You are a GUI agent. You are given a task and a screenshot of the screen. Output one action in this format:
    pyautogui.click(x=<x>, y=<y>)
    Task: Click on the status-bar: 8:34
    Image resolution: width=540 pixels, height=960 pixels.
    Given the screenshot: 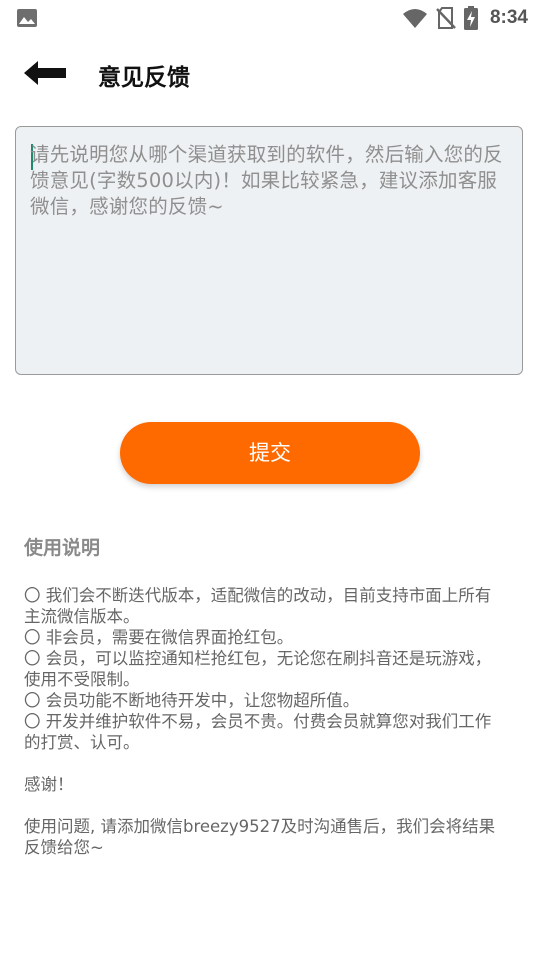 What is the action you would take?
    pyautogui.click(x=270, y=18)
    